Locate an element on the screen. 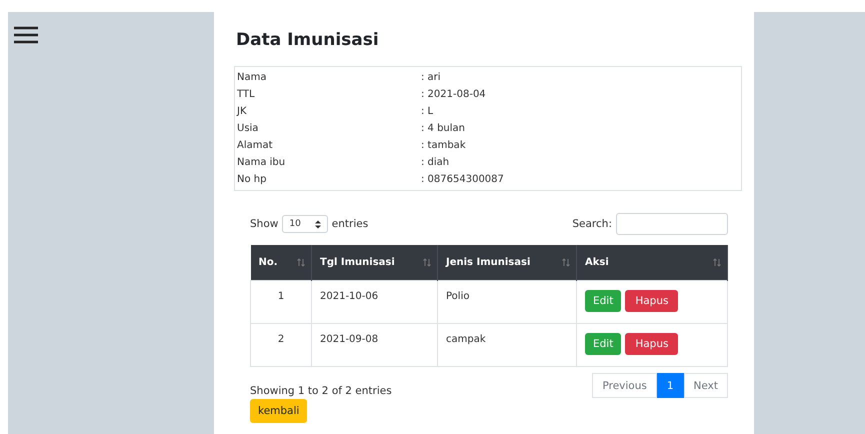 The width and height of the screenshot is (865, 434). table-cell: campak is located at coordinates (507, 345).